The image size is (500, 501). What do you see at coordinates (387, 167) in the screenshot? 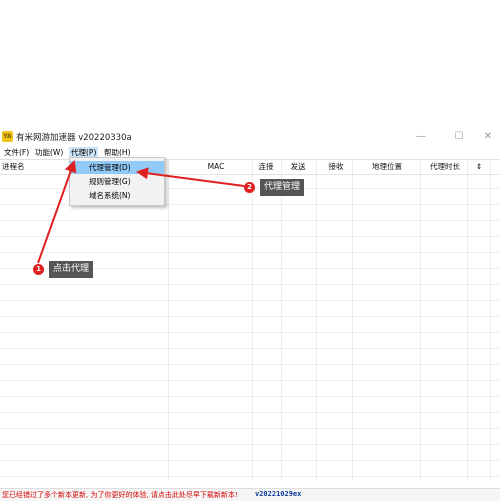
I see `col-location: 地理位置` at bounding box center [387, 167].